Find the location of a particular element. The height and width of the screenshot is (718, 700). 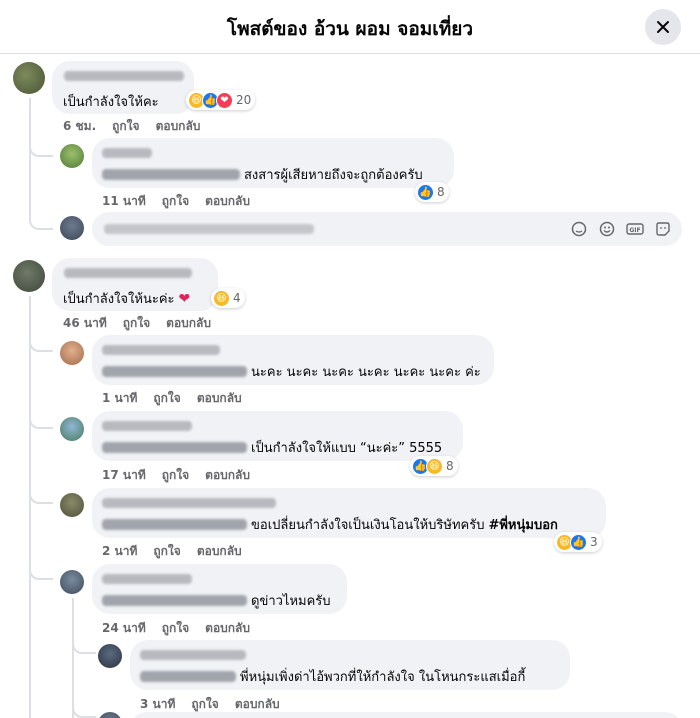

comment-text: นะคะ นะคะ นะคะ นะคะ นะคะ นะคะ ค่ะ is located at coordinates (291, 371).